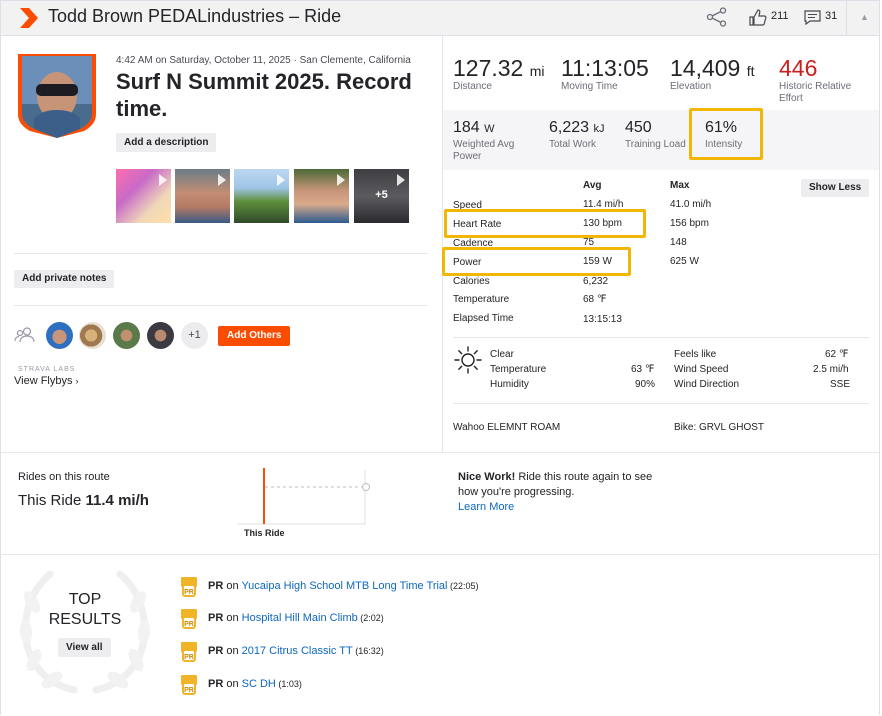 Image resolution: width=882 pixels, height=716 pixels. I want to click on stat-distance-label: Distance, so click(472, 86).